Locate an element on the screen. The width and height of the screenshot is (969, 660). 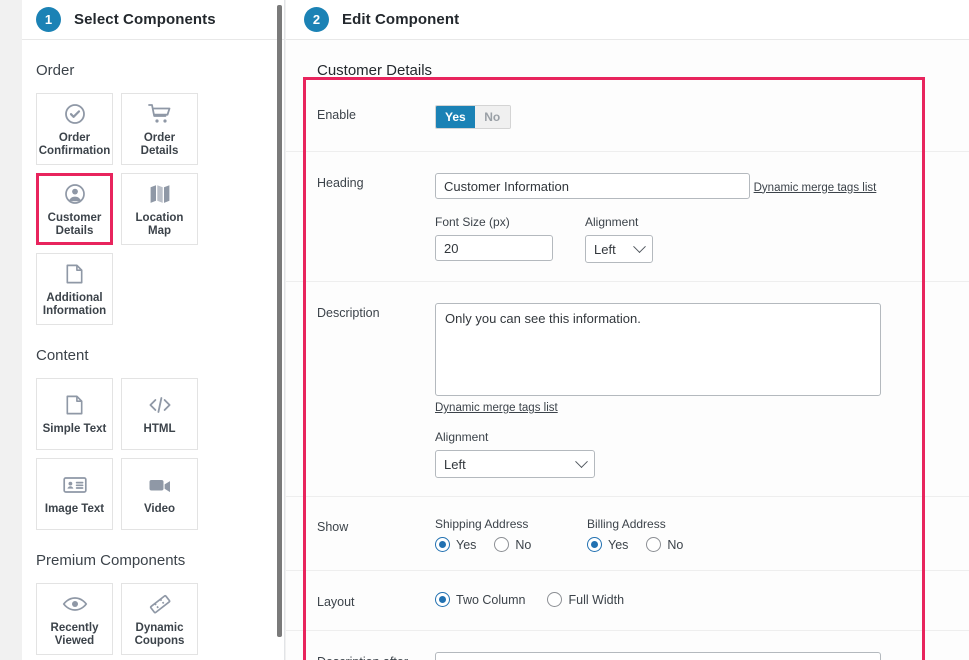
shipping-address-yes: Yes is located at coordinates (455, 544).